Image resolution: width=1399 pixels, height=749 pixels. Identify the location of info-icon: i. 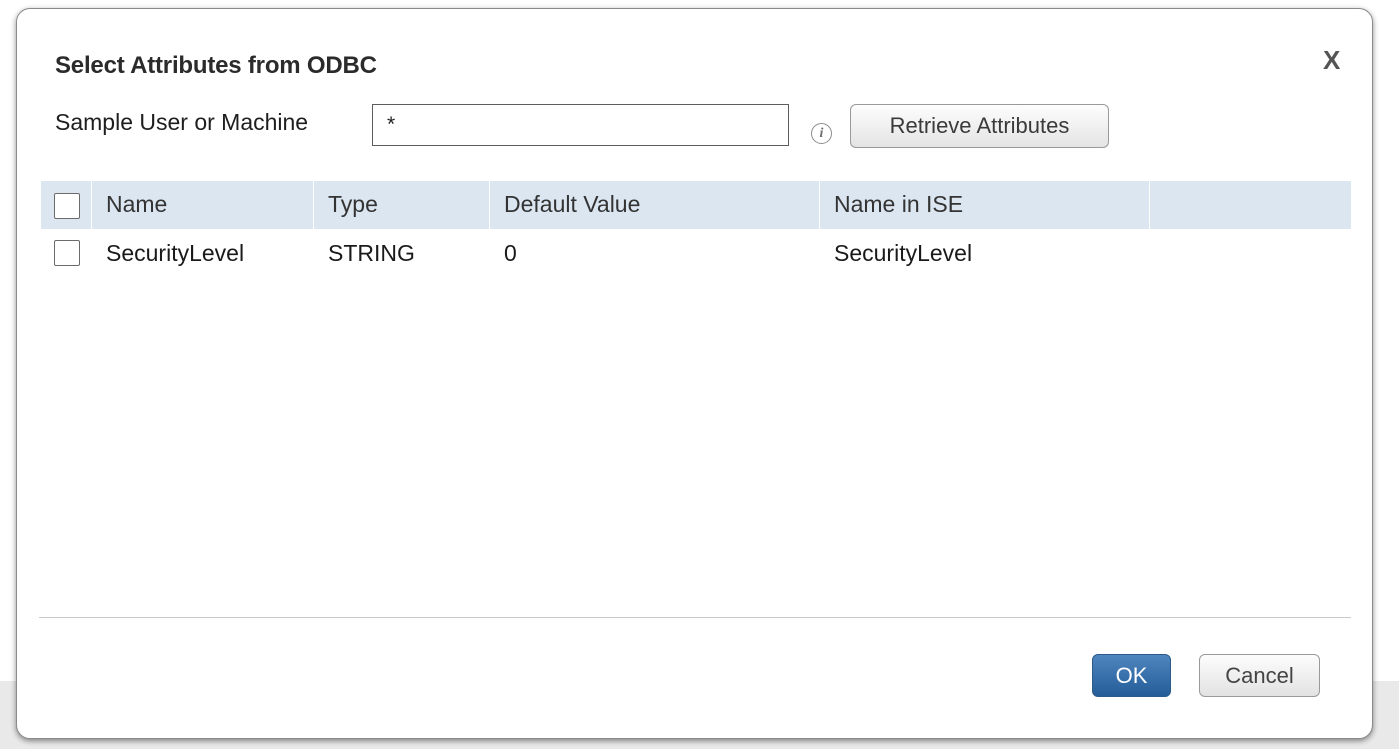
(821, 133).